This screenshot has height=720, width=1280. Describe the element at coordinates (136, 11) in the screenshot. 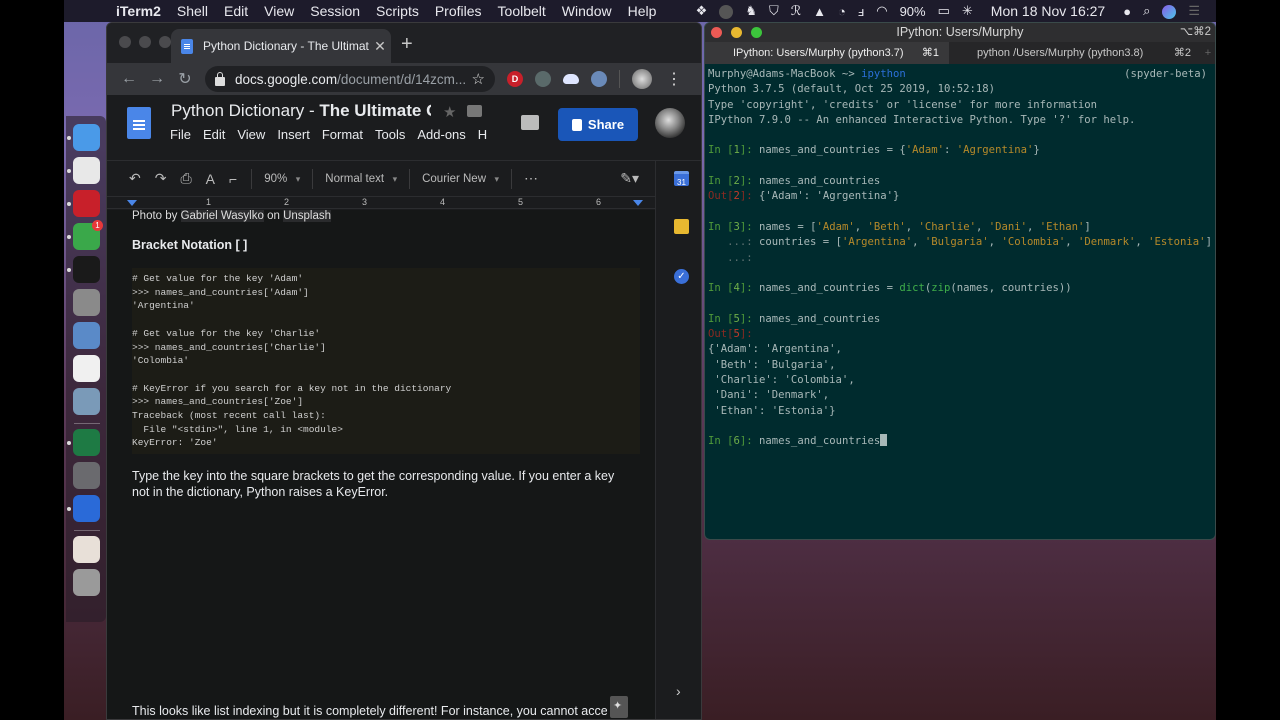

I see `menu-app-name: iTerm2` at that location.